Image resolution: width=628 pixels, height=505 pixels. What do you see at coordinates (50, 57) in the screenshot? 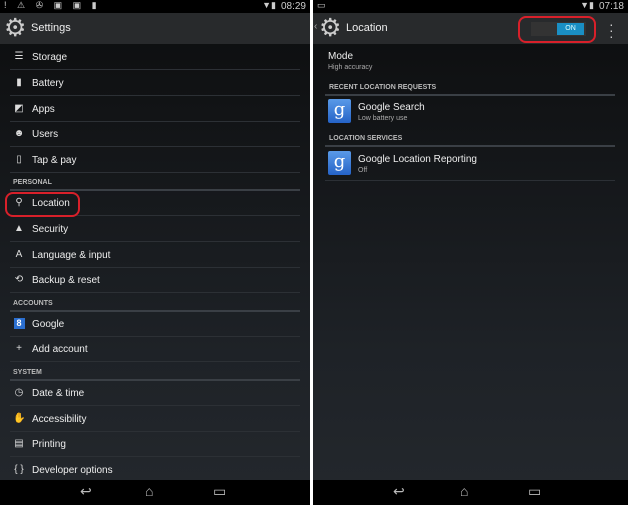
I see `item-label: Storage` at bounding box center [50, 57].